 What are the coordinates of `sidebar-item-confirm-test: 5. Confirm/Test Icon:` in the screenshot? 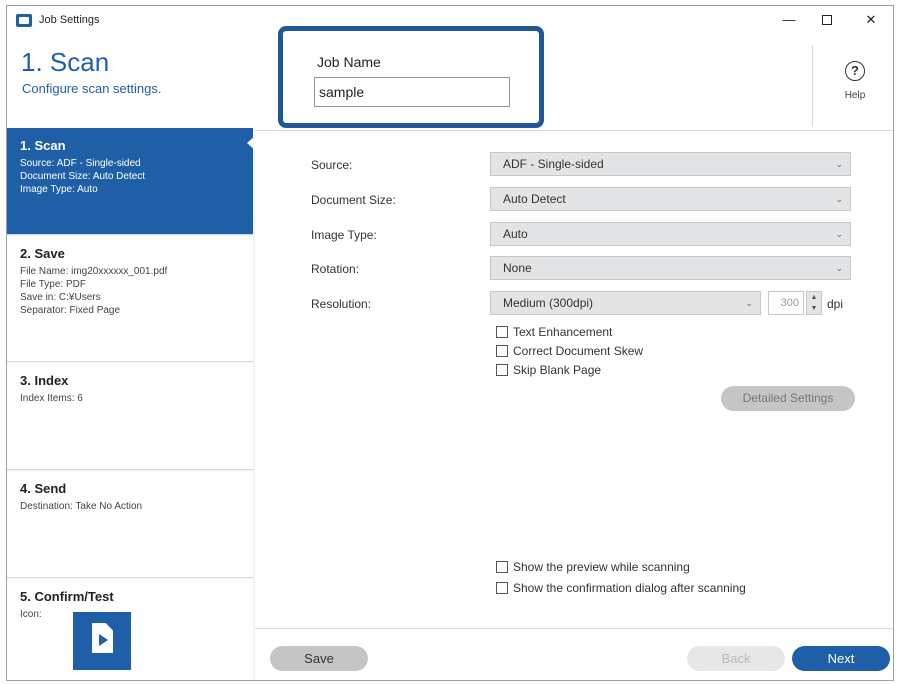 It's located at (130, 629).